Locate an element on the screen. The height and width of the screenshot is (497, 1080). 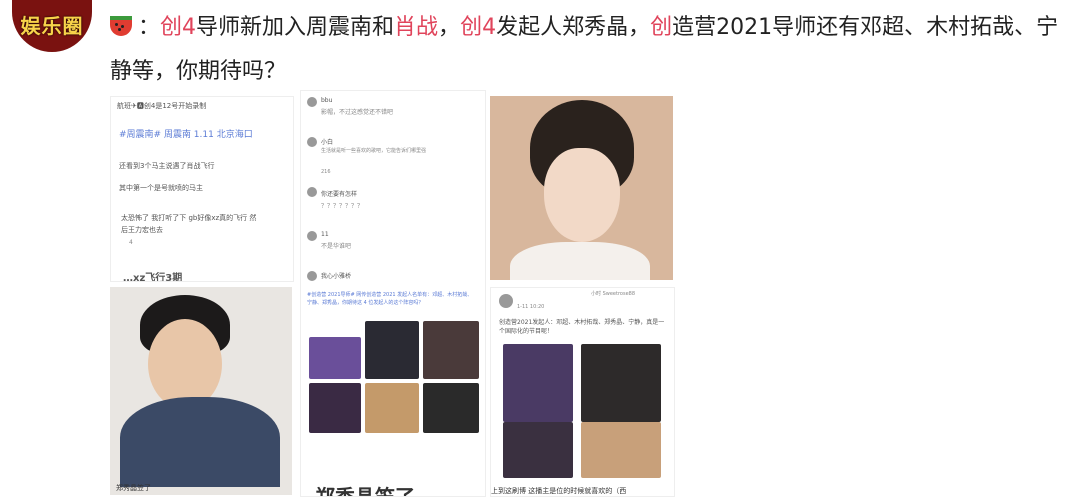
ss2-c5-user: 我心小雅桥 is located at coordinates (336, 276).